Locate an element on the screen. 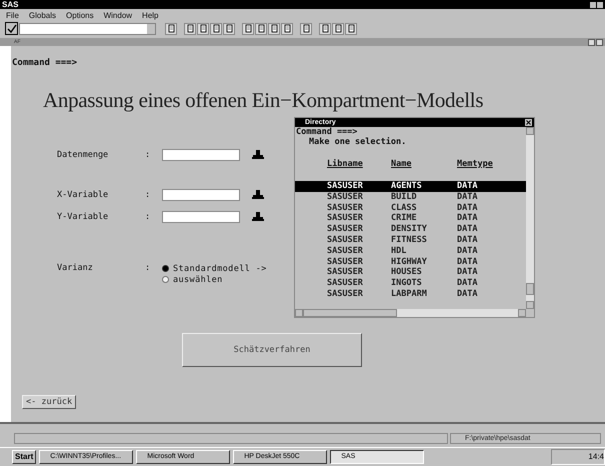 Image resolution: width=605 pixels, height=466 pixels. list-row: SASUSER DENSITY DATA is located at coordinates (410, 229).